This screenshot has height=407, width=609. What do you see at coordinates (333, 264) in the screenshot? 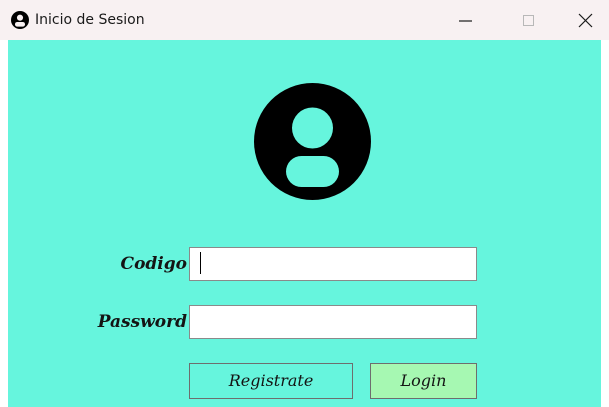
I see `codigo-input` at bounding box center [333, 264].